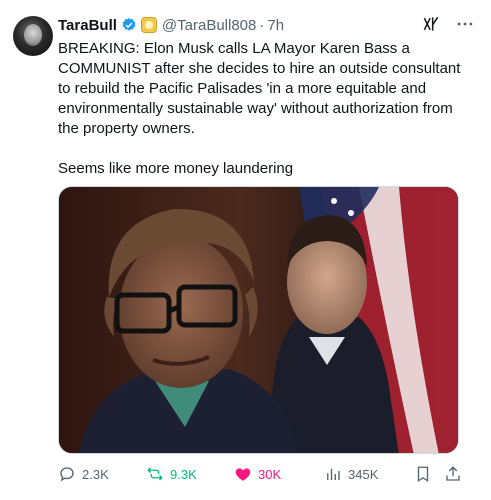 The image size is (491, 500). What do you see at coordinates (431, 24) in the screenshot?
I see `grok-icon` at bounding box center [431, 24].